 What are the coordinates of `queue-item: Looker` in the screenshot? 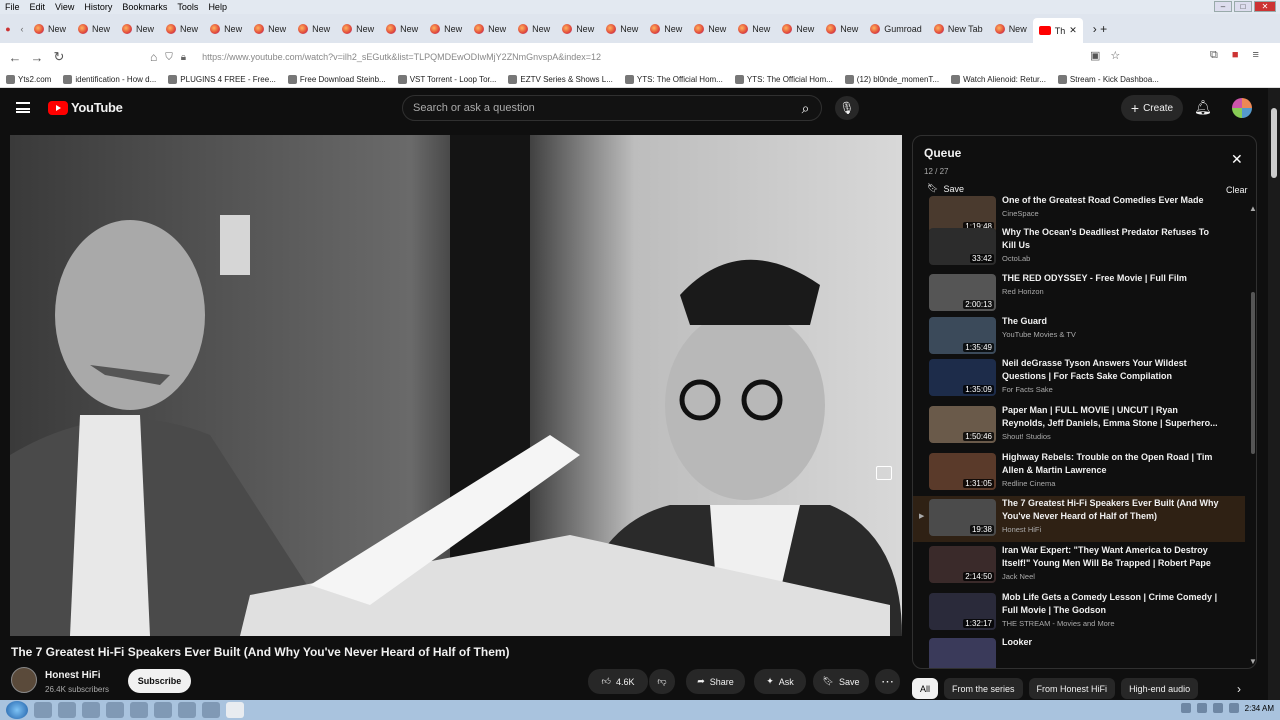 It's located at (1079, 651).